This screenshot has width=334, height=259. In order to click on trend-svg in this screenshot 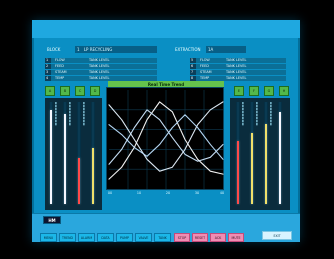, I will do `click(166, 139)`.